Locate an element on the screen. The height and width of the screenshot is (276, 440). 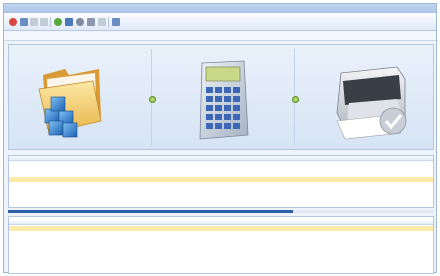
workflow-step-output is located at coordinates (365, 97).